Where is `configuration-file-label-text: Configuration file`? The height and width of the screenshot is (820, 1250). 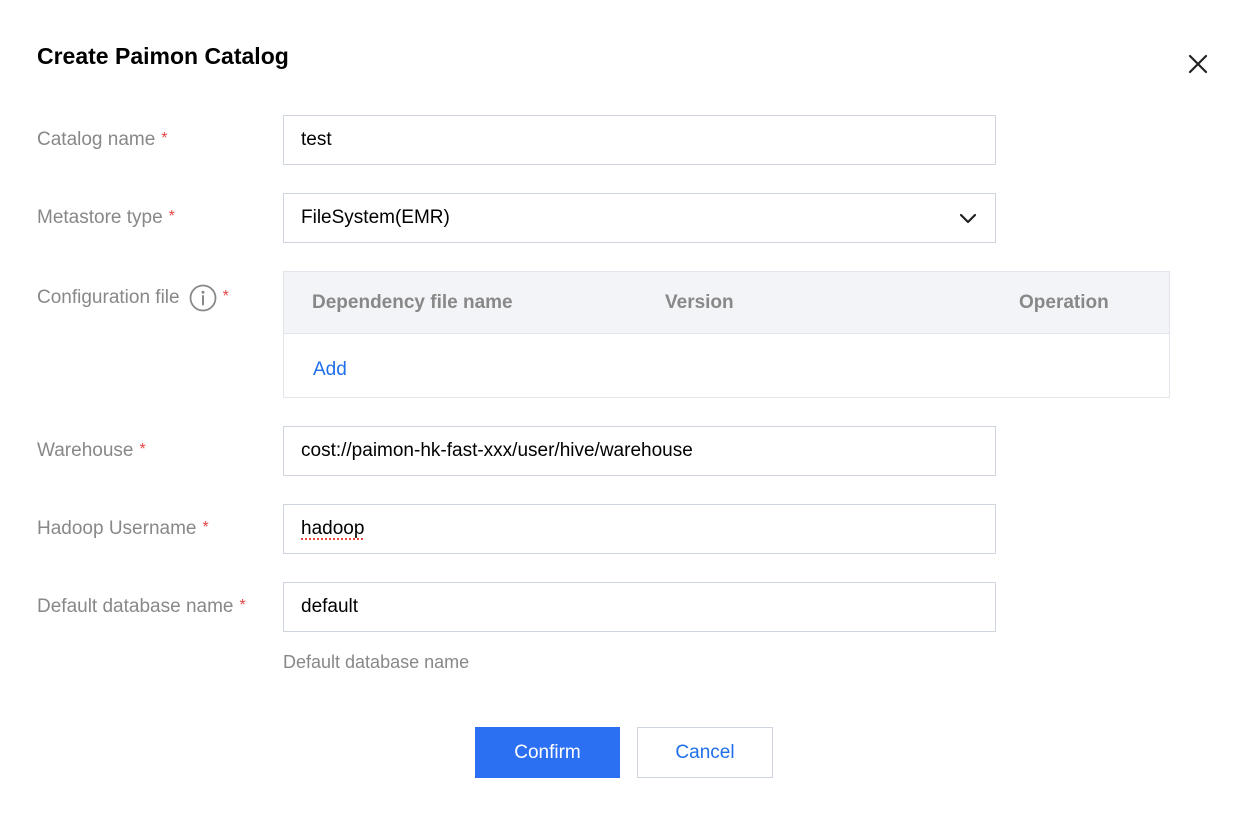 configuration-file-label-text: Configuration file is located at coordinates (108, 297).